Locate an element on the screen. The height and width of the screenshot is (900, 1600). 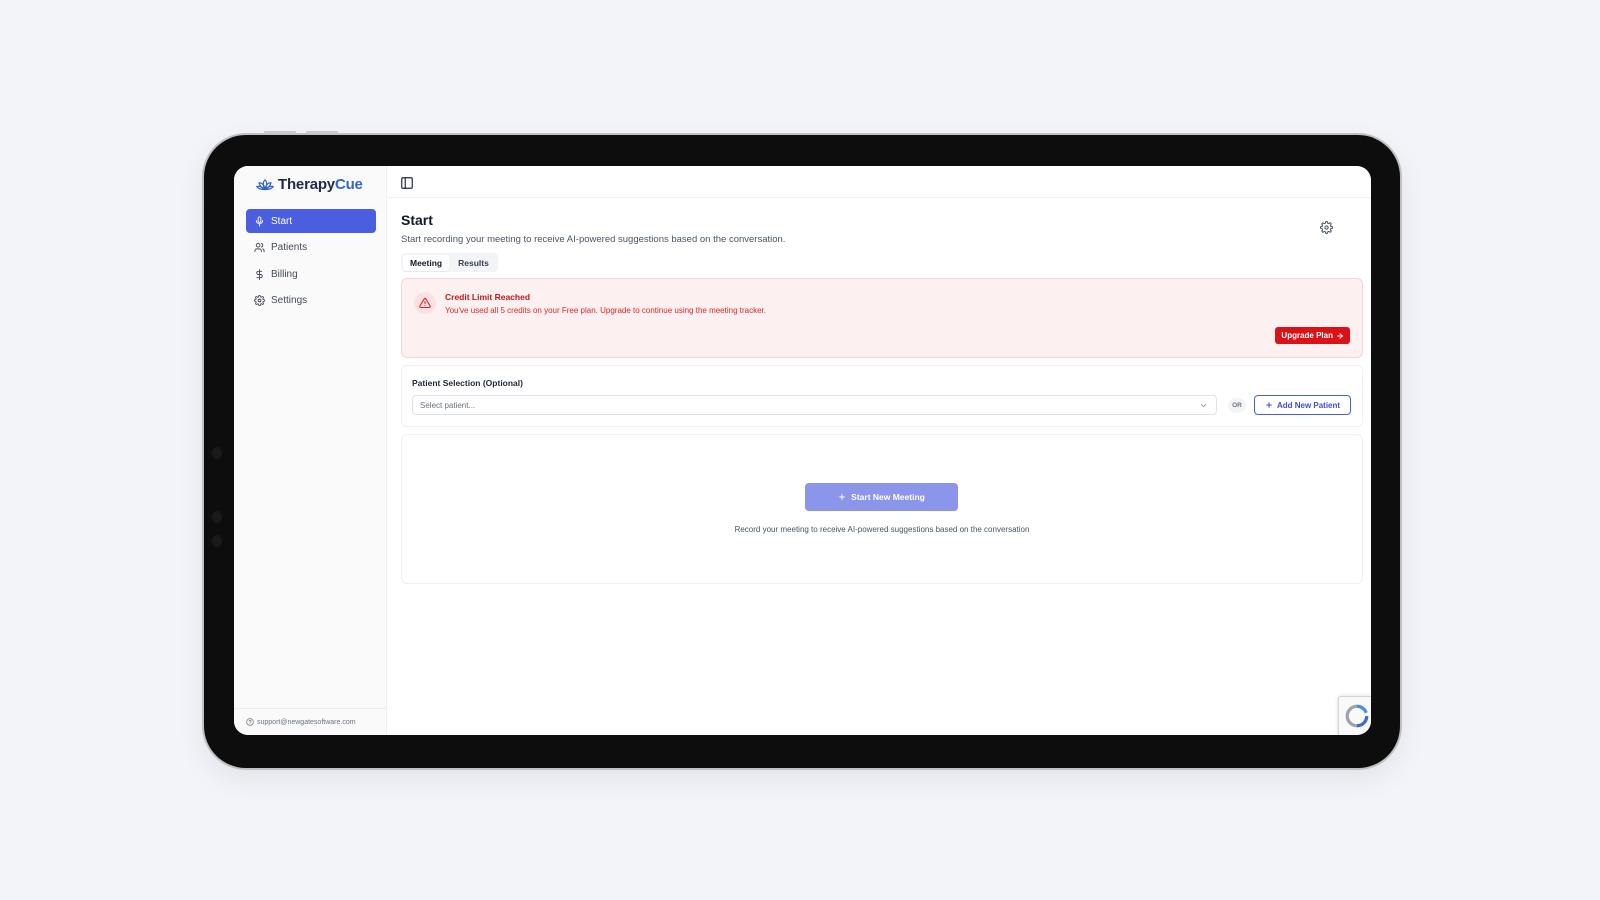
app-logo: TherapyCue is located at coordinates (309, 184).